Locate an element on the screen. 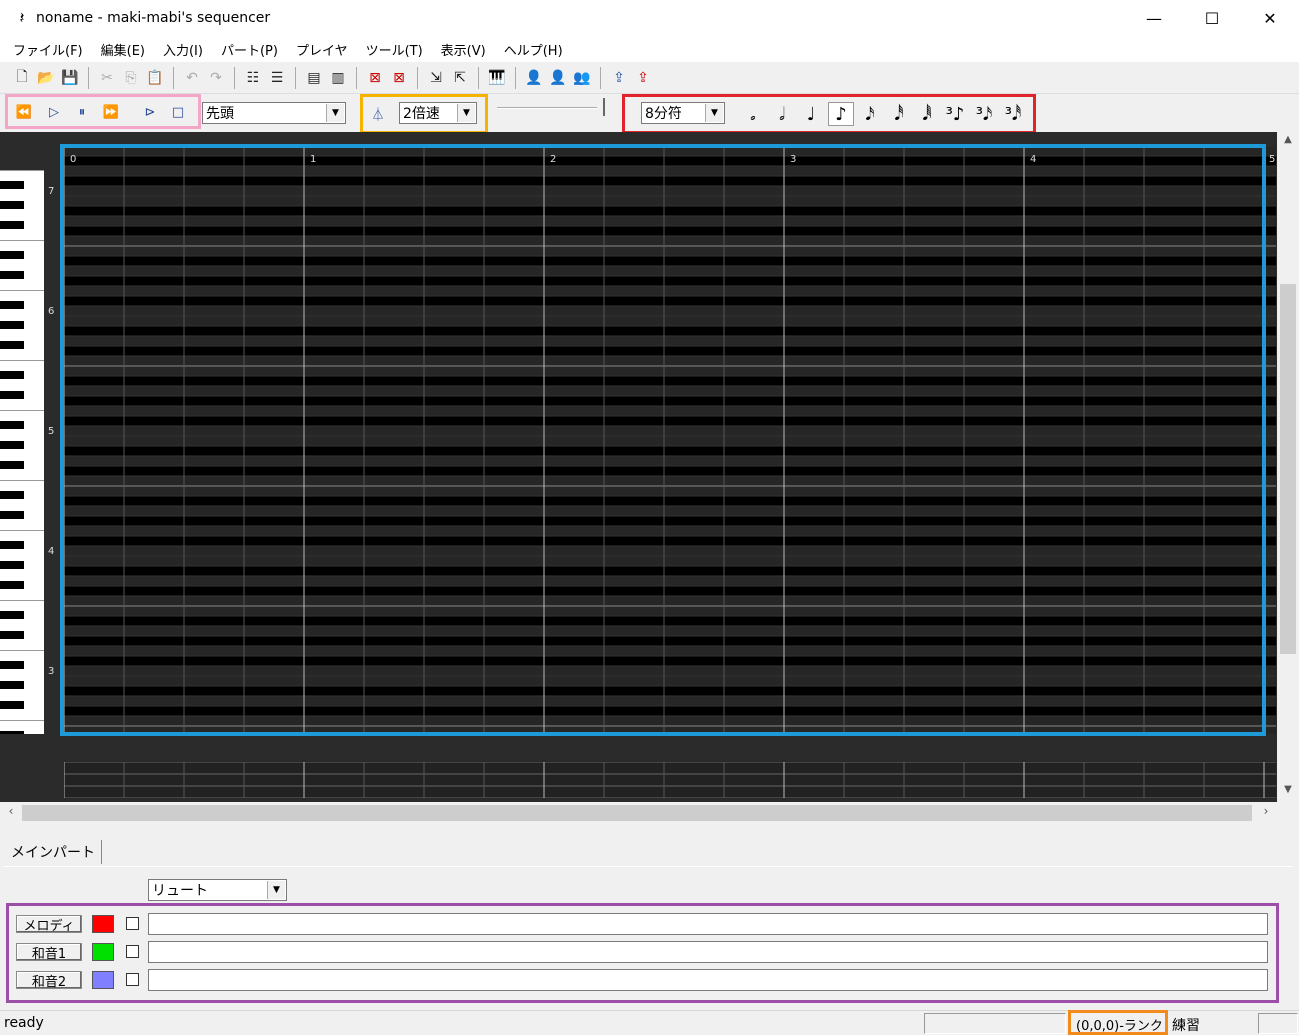  copy-icon: ⎘ is located at coordinates (131, 78).